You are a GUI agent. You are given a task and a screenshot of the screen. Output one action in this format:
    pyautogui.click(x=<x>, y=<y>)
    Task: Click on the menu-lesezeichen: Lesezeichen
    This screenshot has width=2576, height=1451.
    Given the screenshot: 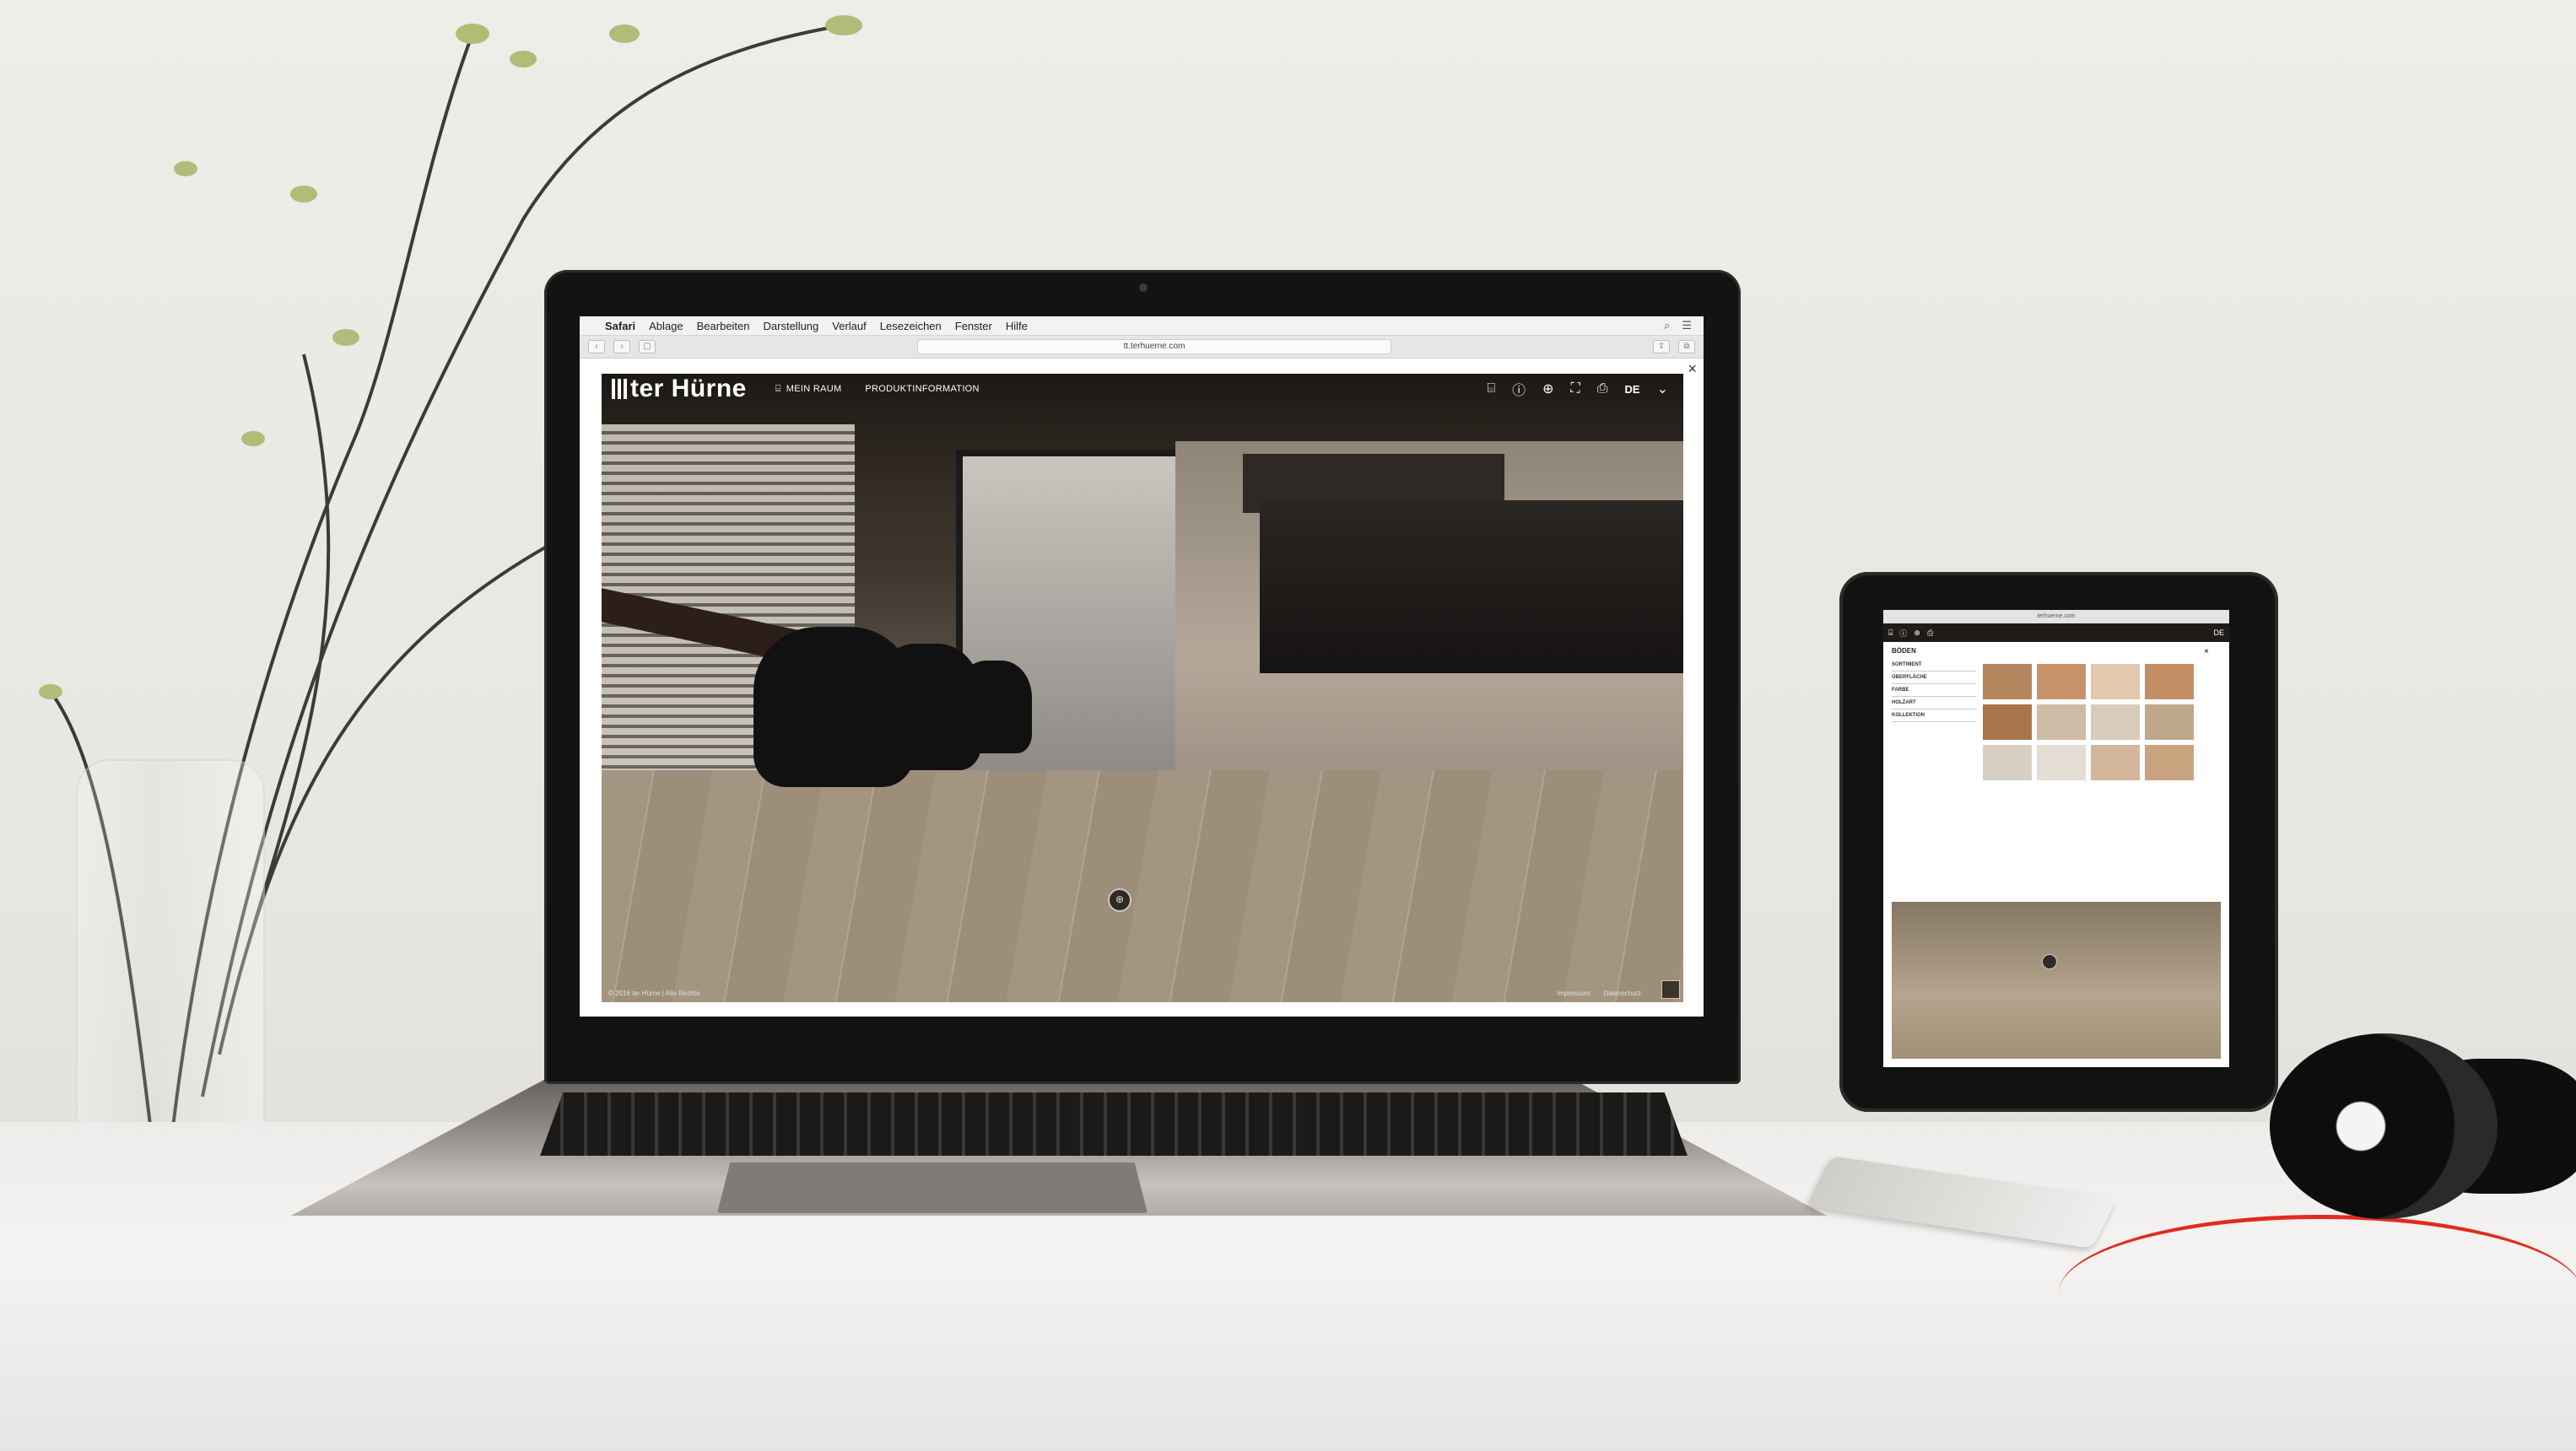 What is the action you would take?
    pyautogui.click(x=911, y=326)
    